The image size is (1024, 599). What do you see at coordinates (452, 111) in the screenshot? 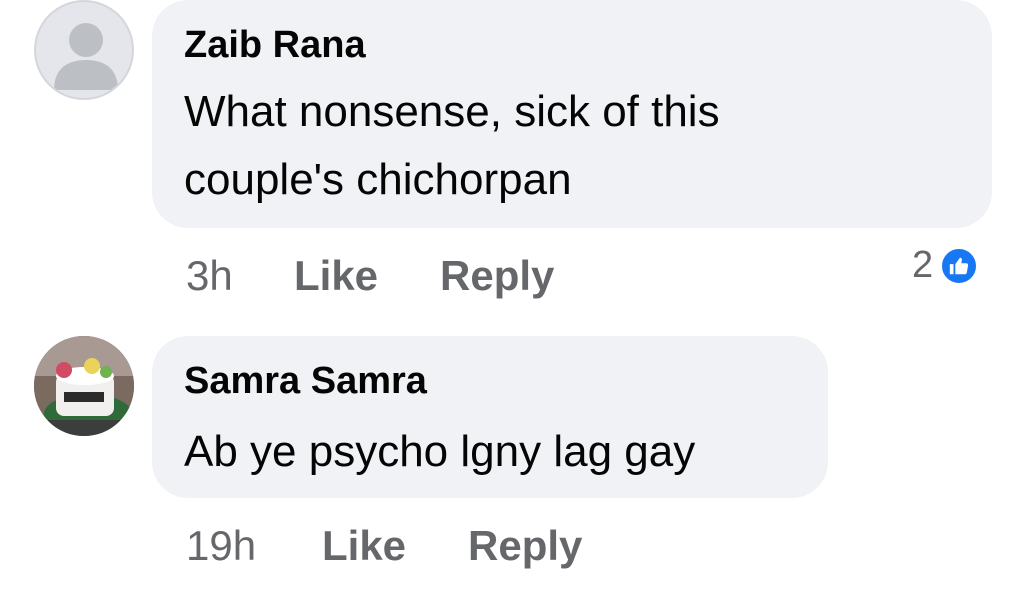
I see `comment-text-line: What nonsense, sick of this` at bounding box center [452, 111].